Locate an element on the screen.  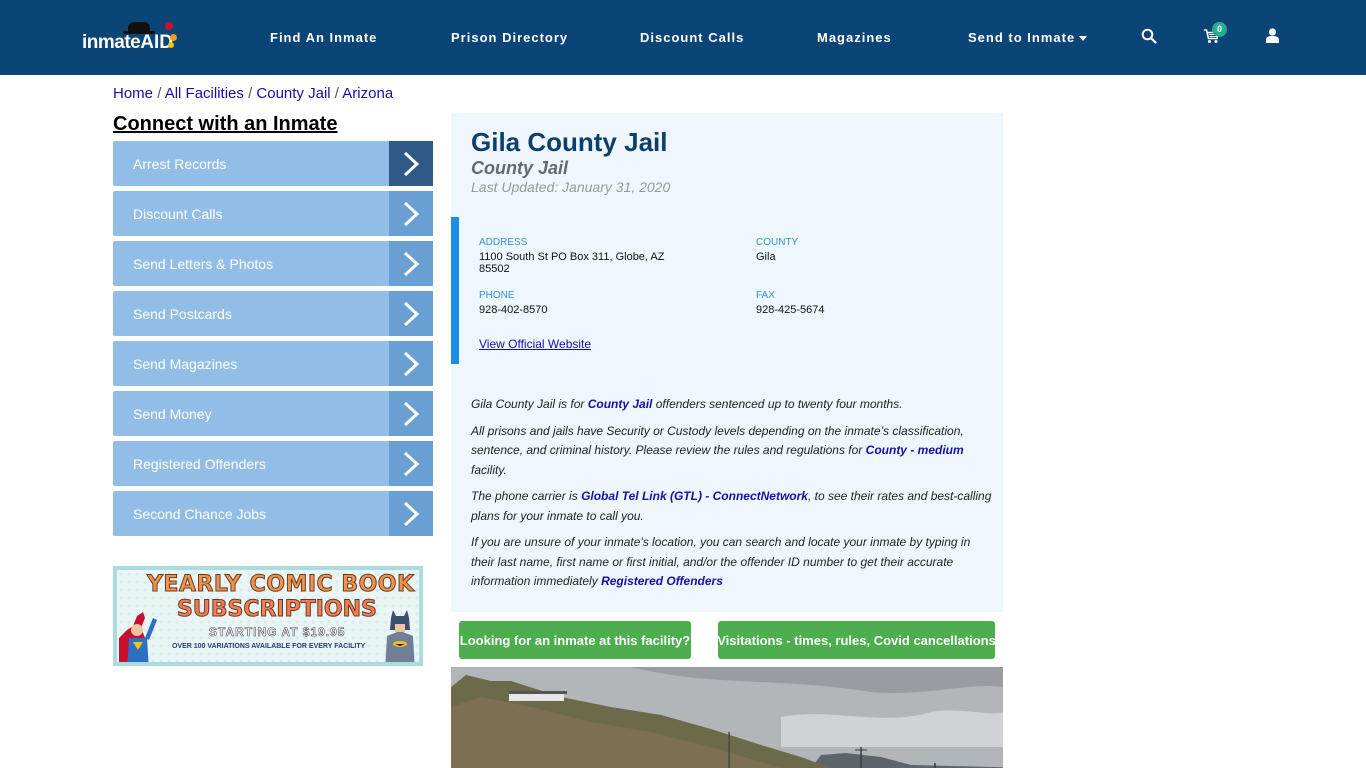
nav-send-to-inmate: Send to Inmate is located at coordinates (1028, 37).